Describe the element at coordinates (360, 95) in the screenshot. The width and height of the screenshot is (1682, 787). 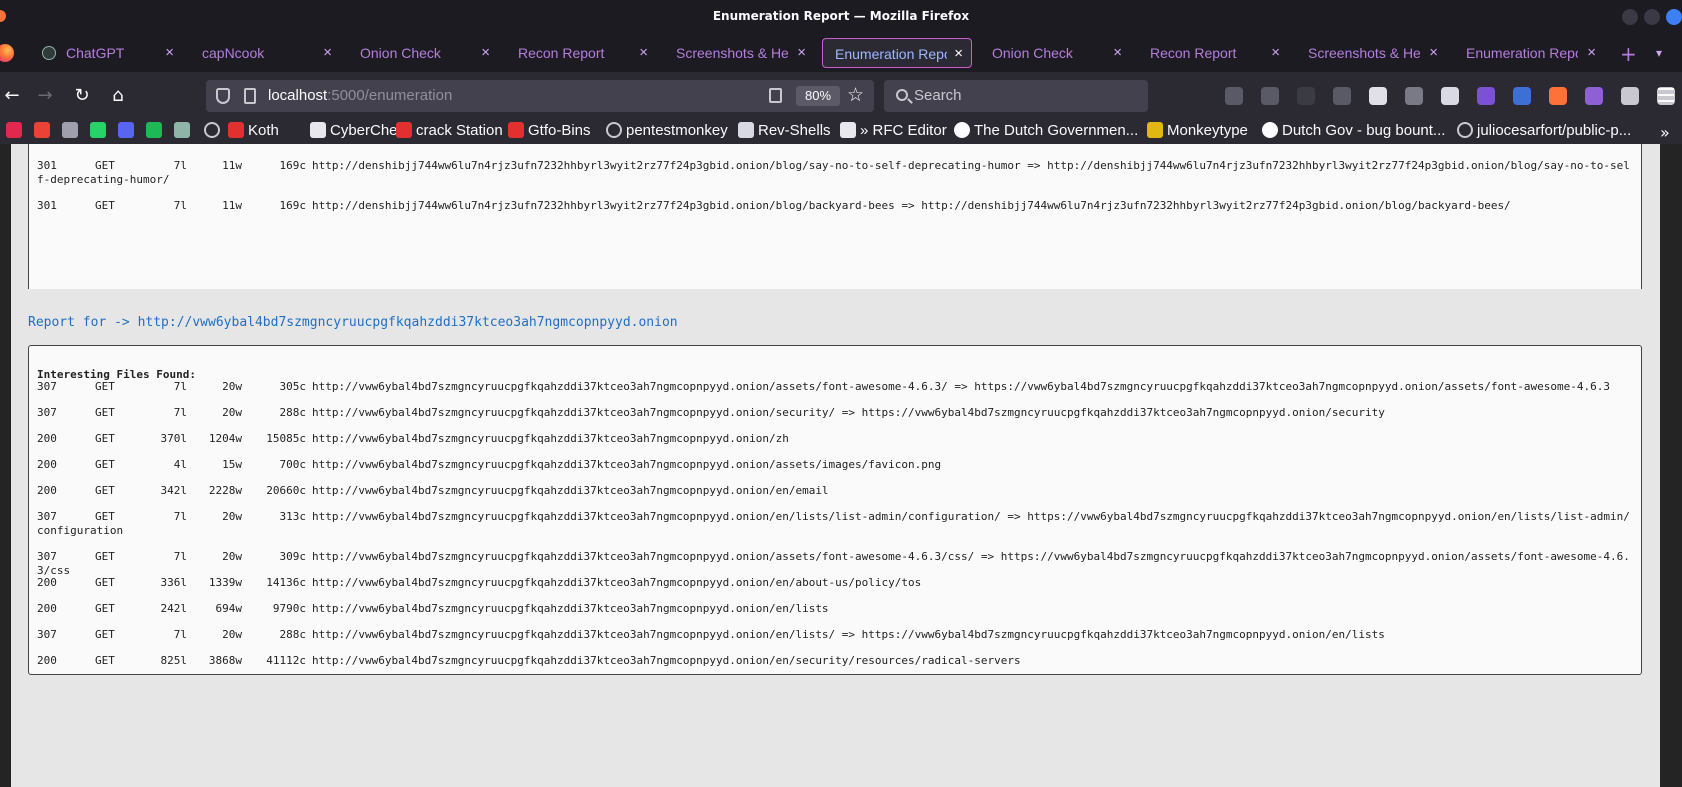
I see `url-text: localhost:5000/enumeration` at that location.